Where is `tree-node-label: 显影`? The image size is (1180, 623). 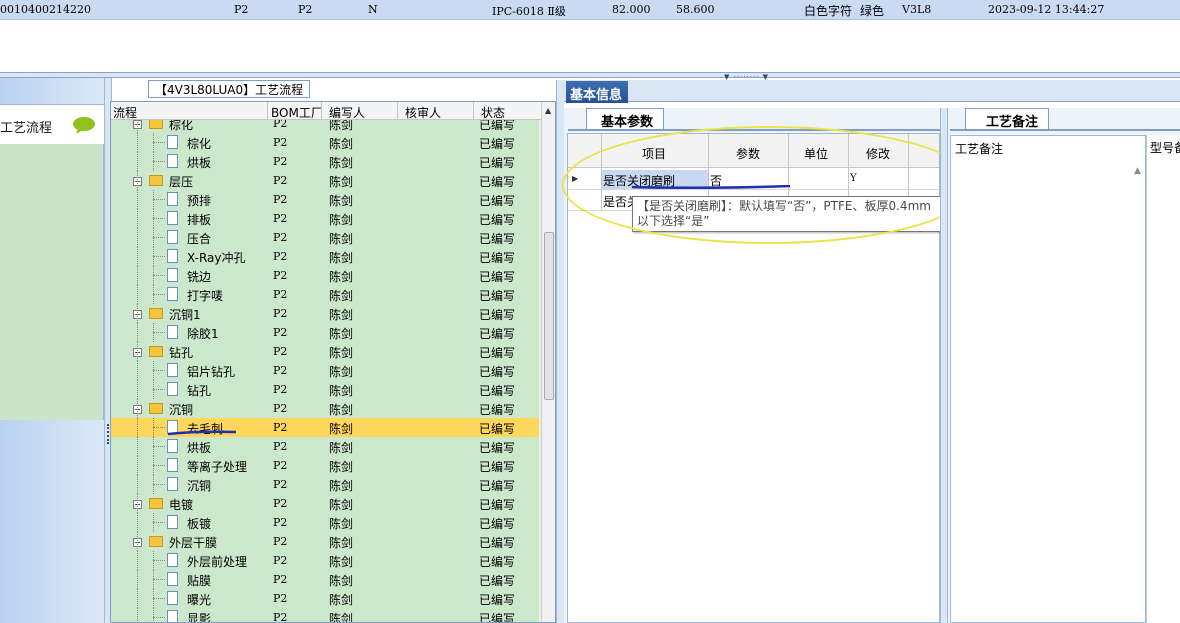 tree-node-label: 显影 is located at coordinates (199, 617).